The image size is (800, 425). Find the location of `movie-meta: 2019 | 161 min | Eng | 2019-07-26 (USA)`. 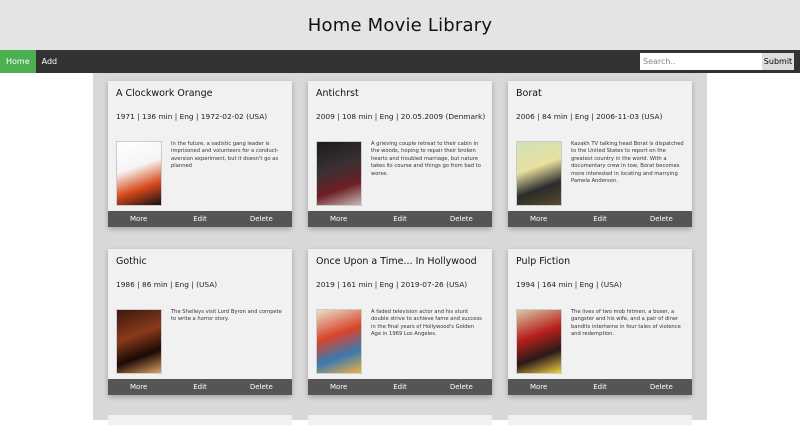

movie-meta: 2019 | 161 min | Eng | 2019-07-26 (USA) is located at coordinates (392, 284).